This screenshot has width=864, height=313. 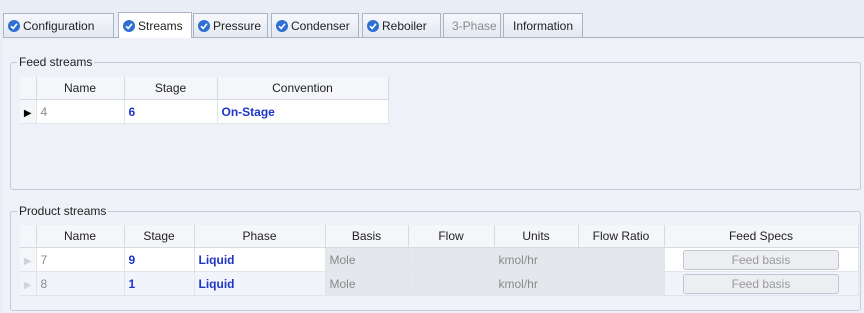 I want to click on column-header-flow-ratio: Flow Ratio, so click(x=621, y=236).